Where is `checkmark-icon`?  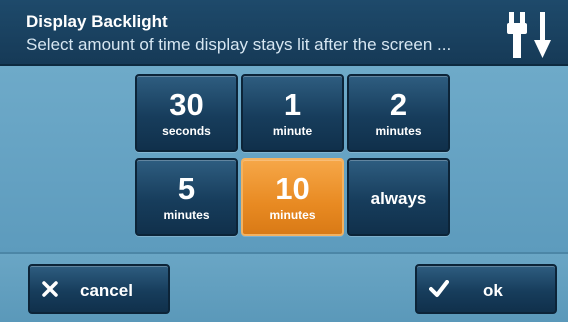
checkmark-icon is located at coordinates (439, 288).